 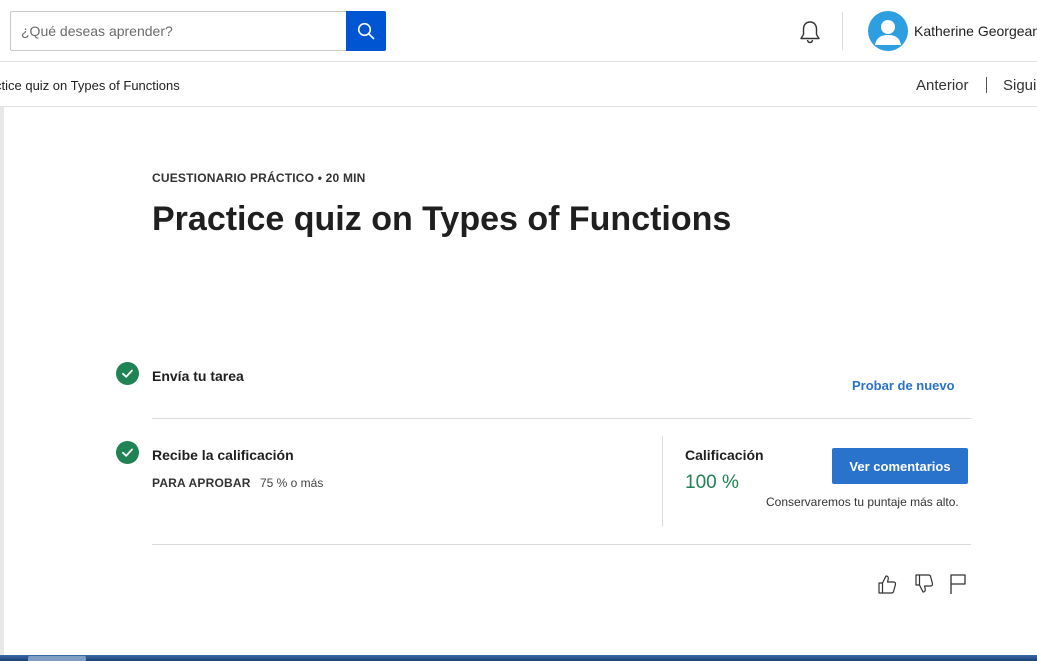 I want to click on search-input, so click(x=178, y=31).